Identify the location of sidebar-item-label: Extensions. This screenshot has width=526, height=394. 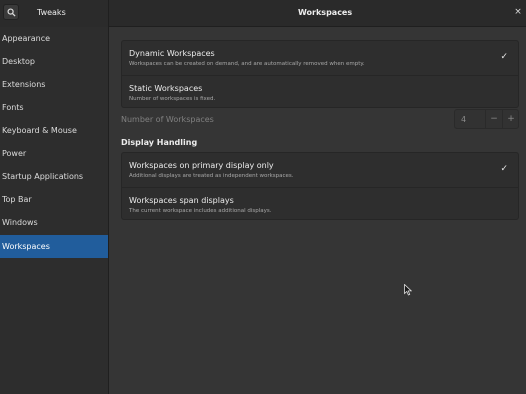
(24, 84).